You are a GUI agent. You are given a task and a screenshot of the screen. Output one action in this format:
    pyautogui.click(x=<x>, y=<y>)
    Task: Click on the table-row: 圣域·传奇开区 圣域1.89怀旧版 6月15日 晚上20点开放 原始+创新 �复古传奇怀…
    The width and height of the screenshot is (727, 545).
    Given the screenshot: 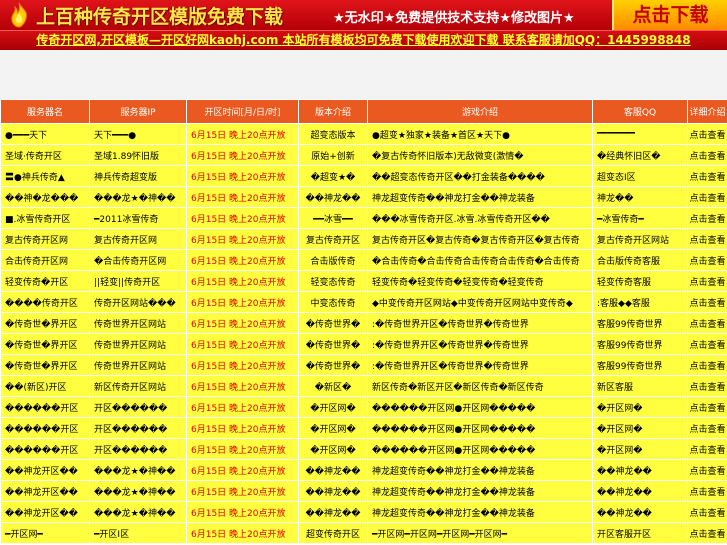 What is the action you would take?
    pyautogui.click(x=363, y=155)
    